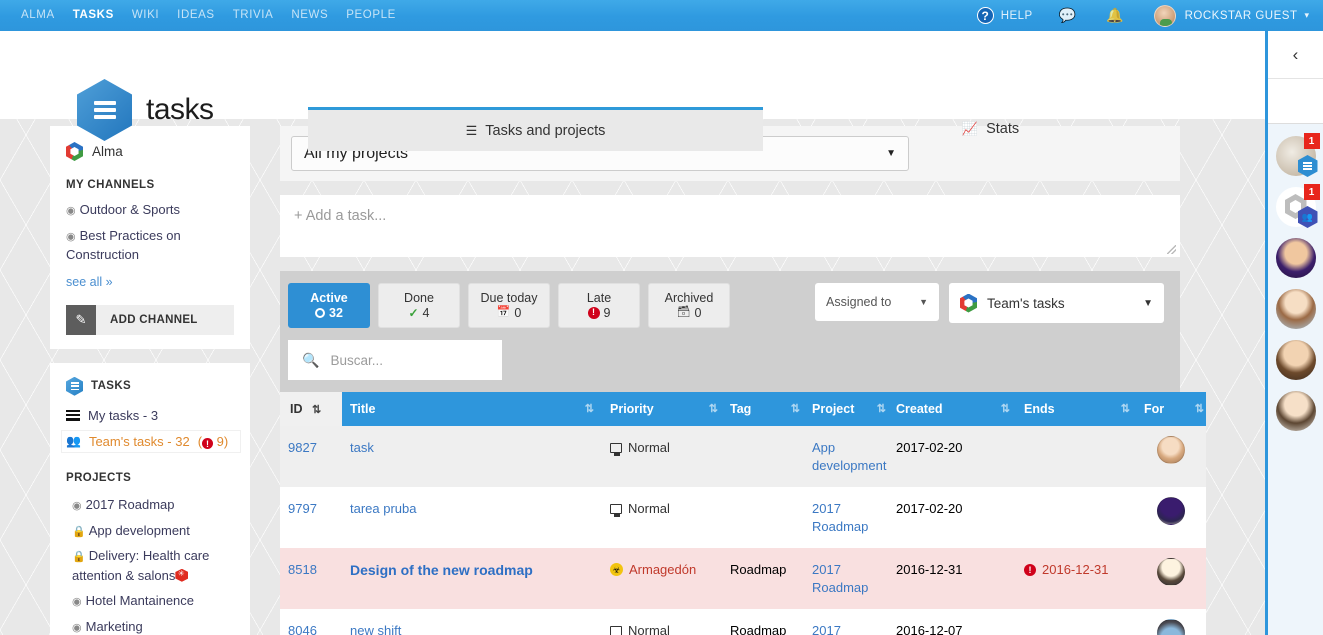 The width and height of the screenshot is (1323, 635). Describe the element at coordinates (649, 629) in the screenshot. I see `priority-label: Normal` at that location.